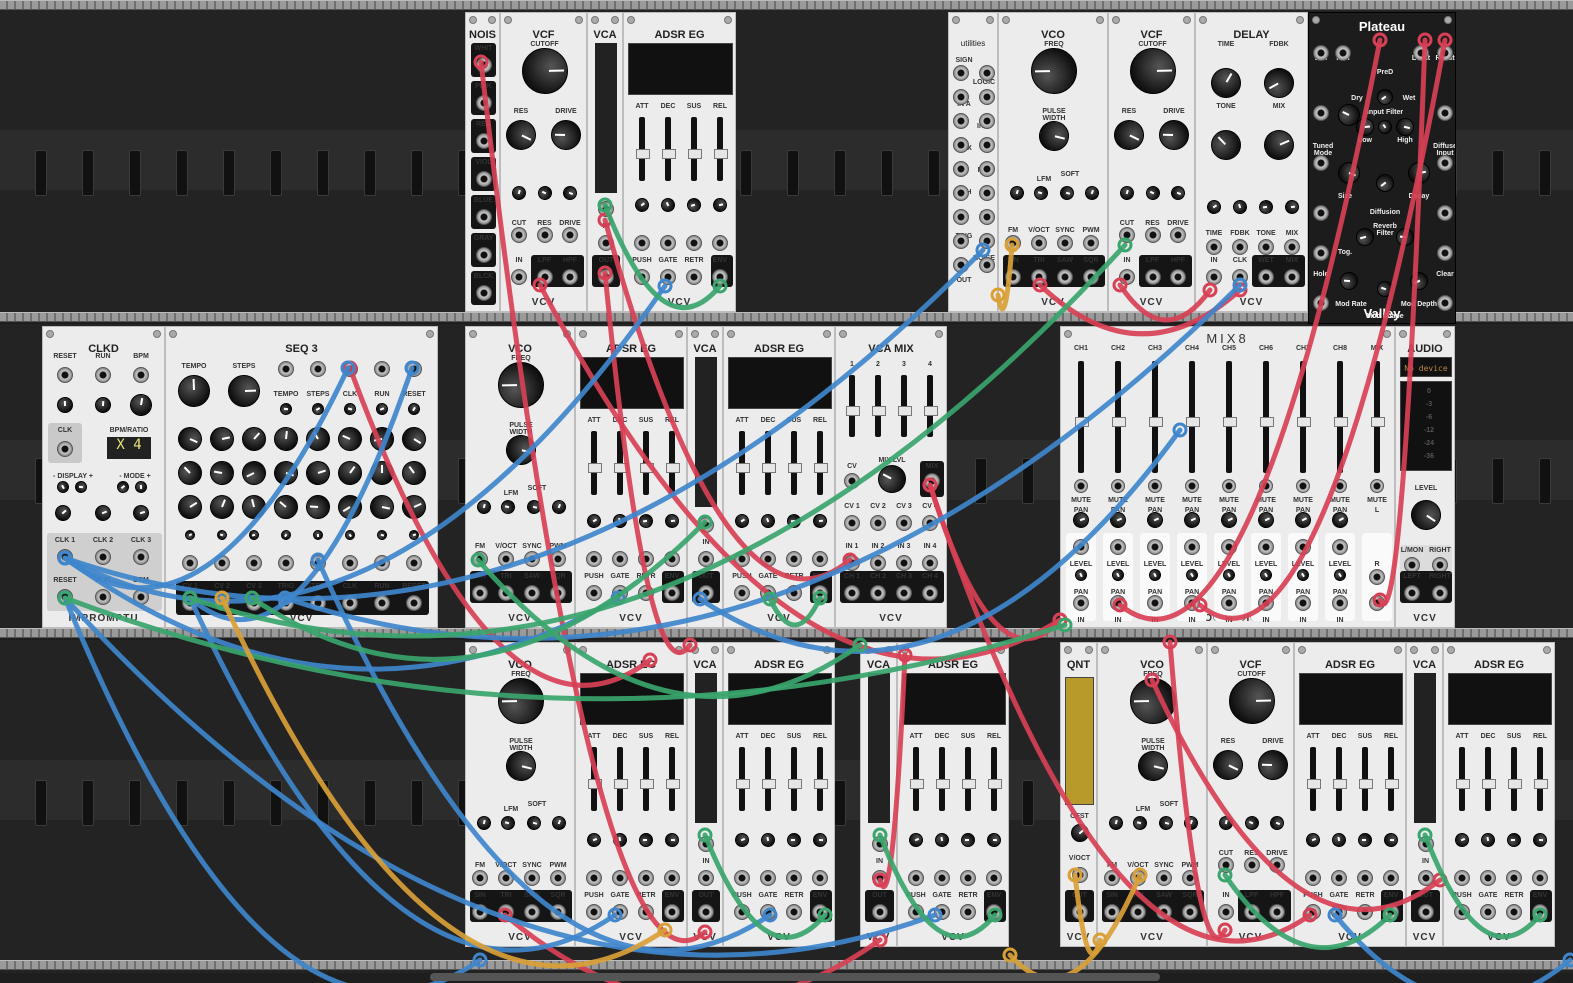  I want to click on module-adsr4: ADSR EG VCV ATT DEC SUS REL PUSH GATE RETR ENV, so click(631, 794).